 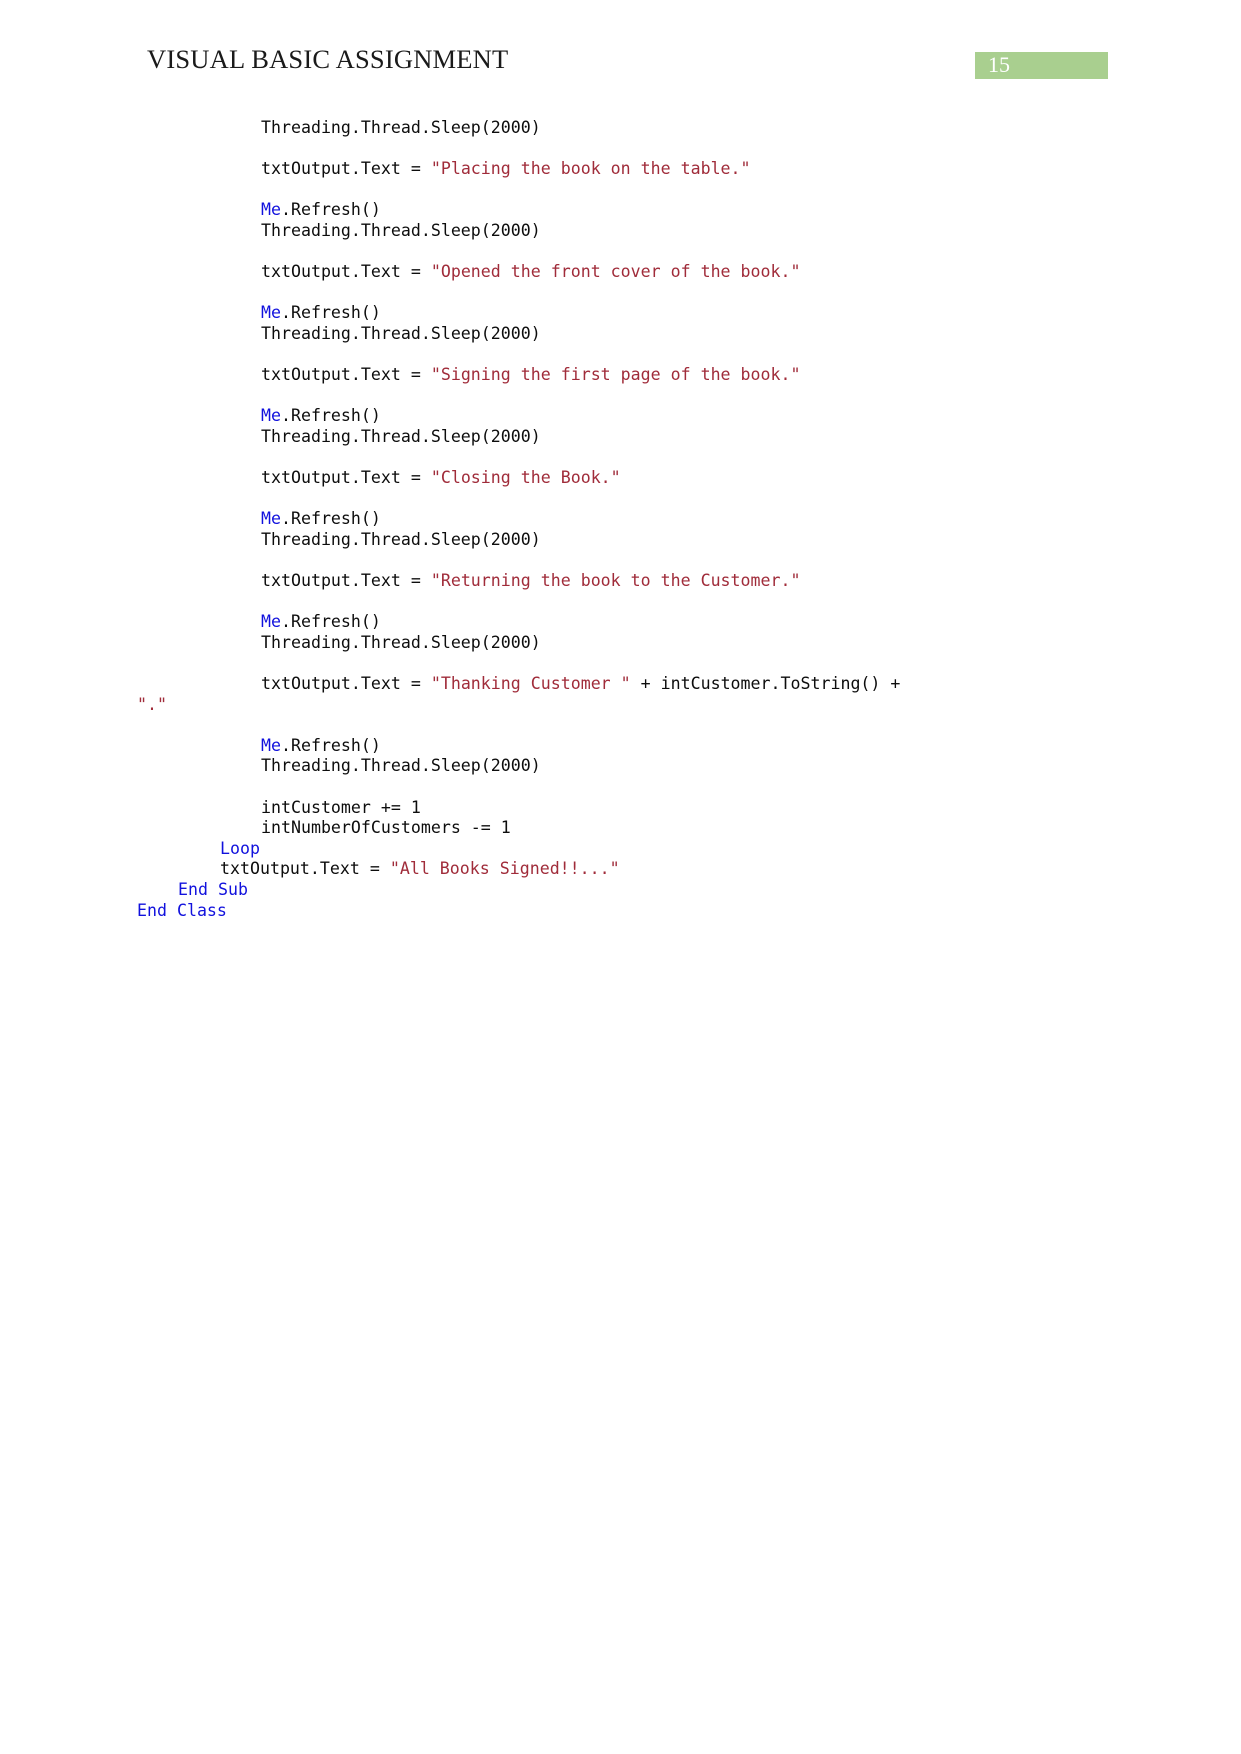 I want to click on code-line: txtOutput.Text = "Closing the Book.", so click(x=620, y=478).